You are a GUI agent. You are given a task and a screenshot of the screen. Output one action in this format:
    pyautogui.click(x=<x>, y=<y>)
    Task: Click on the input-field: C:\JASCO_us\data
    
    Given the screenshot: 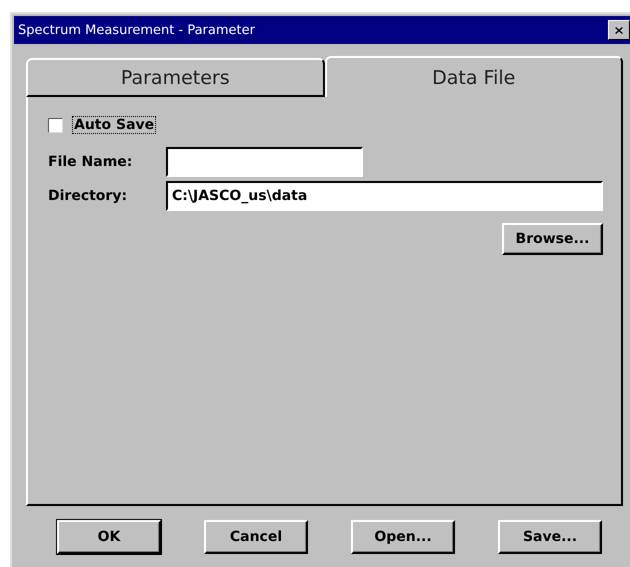 What is the action you would take?
    pyautogui.click(x=384, y=196)
    